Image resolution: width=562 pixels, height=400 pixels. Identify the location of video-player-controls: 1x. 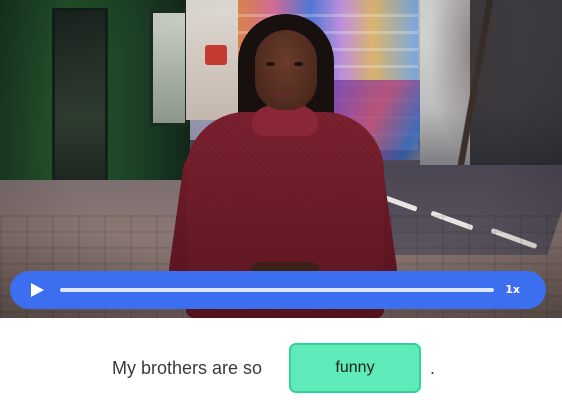
(278, 290).